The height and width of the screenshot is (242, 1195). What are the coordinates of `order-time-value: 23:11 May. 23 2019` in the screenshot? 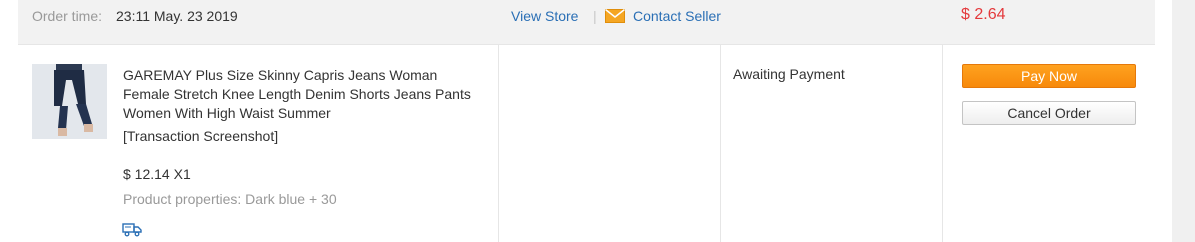 It's located at (177, 16).